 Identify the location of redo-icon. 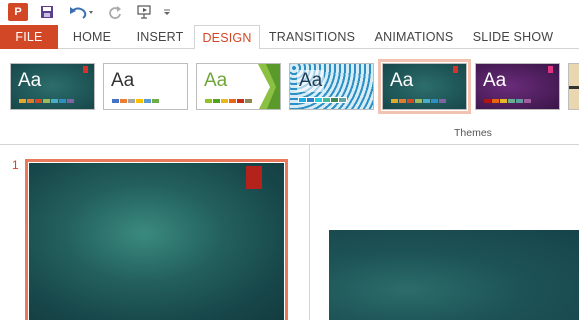
(115, 12).